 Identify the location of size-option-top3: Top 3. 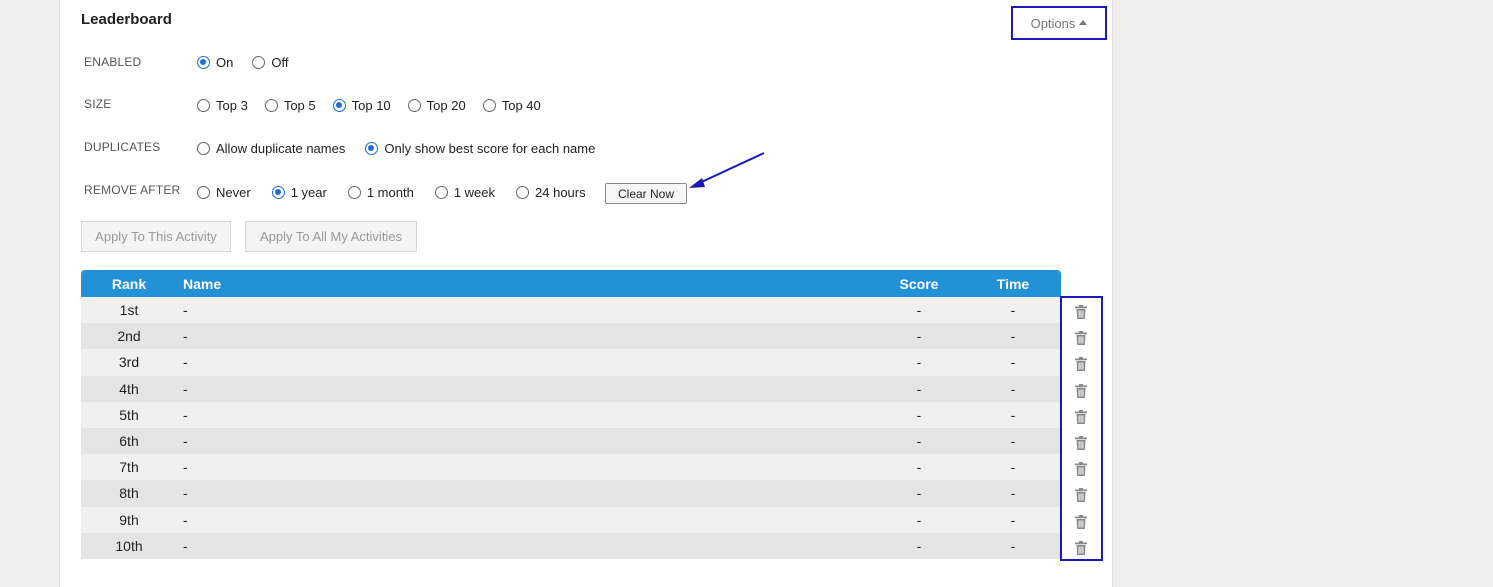
(222, 105).